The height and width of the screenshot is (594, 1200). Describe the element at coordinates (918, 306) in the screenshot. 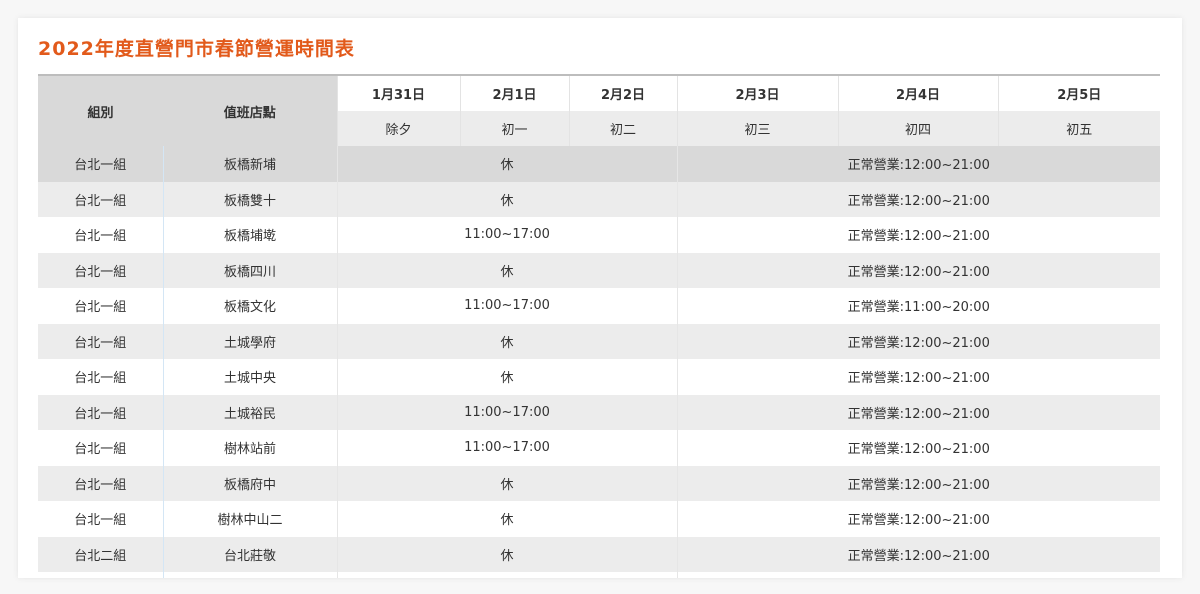

I see `normal-hours-cell: 正常營業:11:00~20:00` at that location.